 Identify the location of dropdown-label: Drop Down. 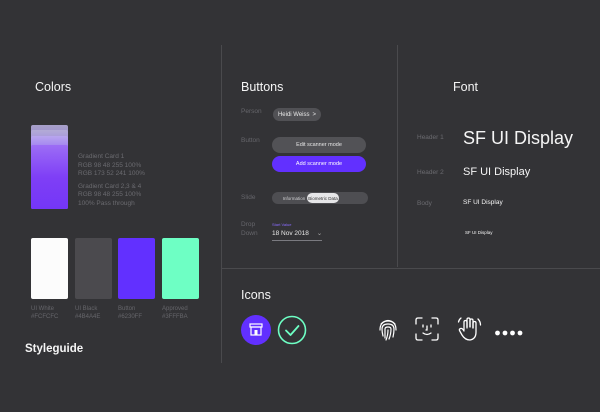
(249, 229).